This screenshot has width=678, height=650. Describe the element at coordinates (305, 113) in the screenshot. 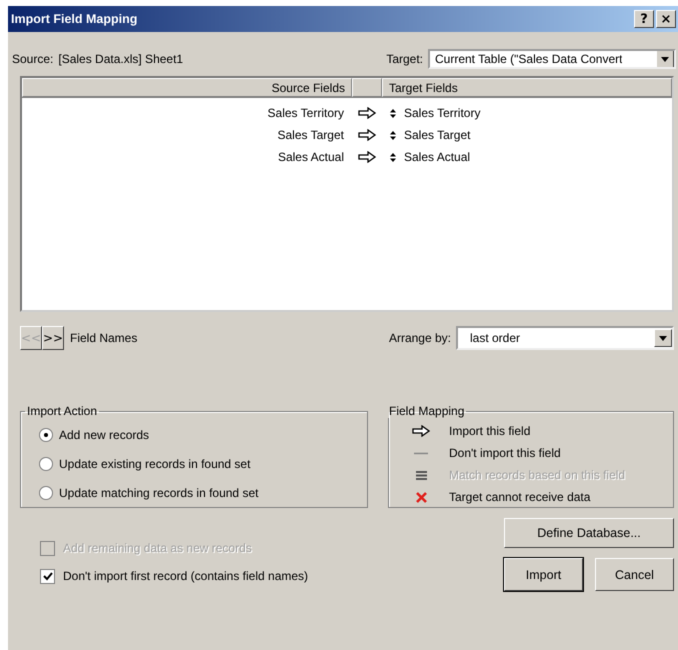

I see `table-cell-text: Sales Territory` at that location.